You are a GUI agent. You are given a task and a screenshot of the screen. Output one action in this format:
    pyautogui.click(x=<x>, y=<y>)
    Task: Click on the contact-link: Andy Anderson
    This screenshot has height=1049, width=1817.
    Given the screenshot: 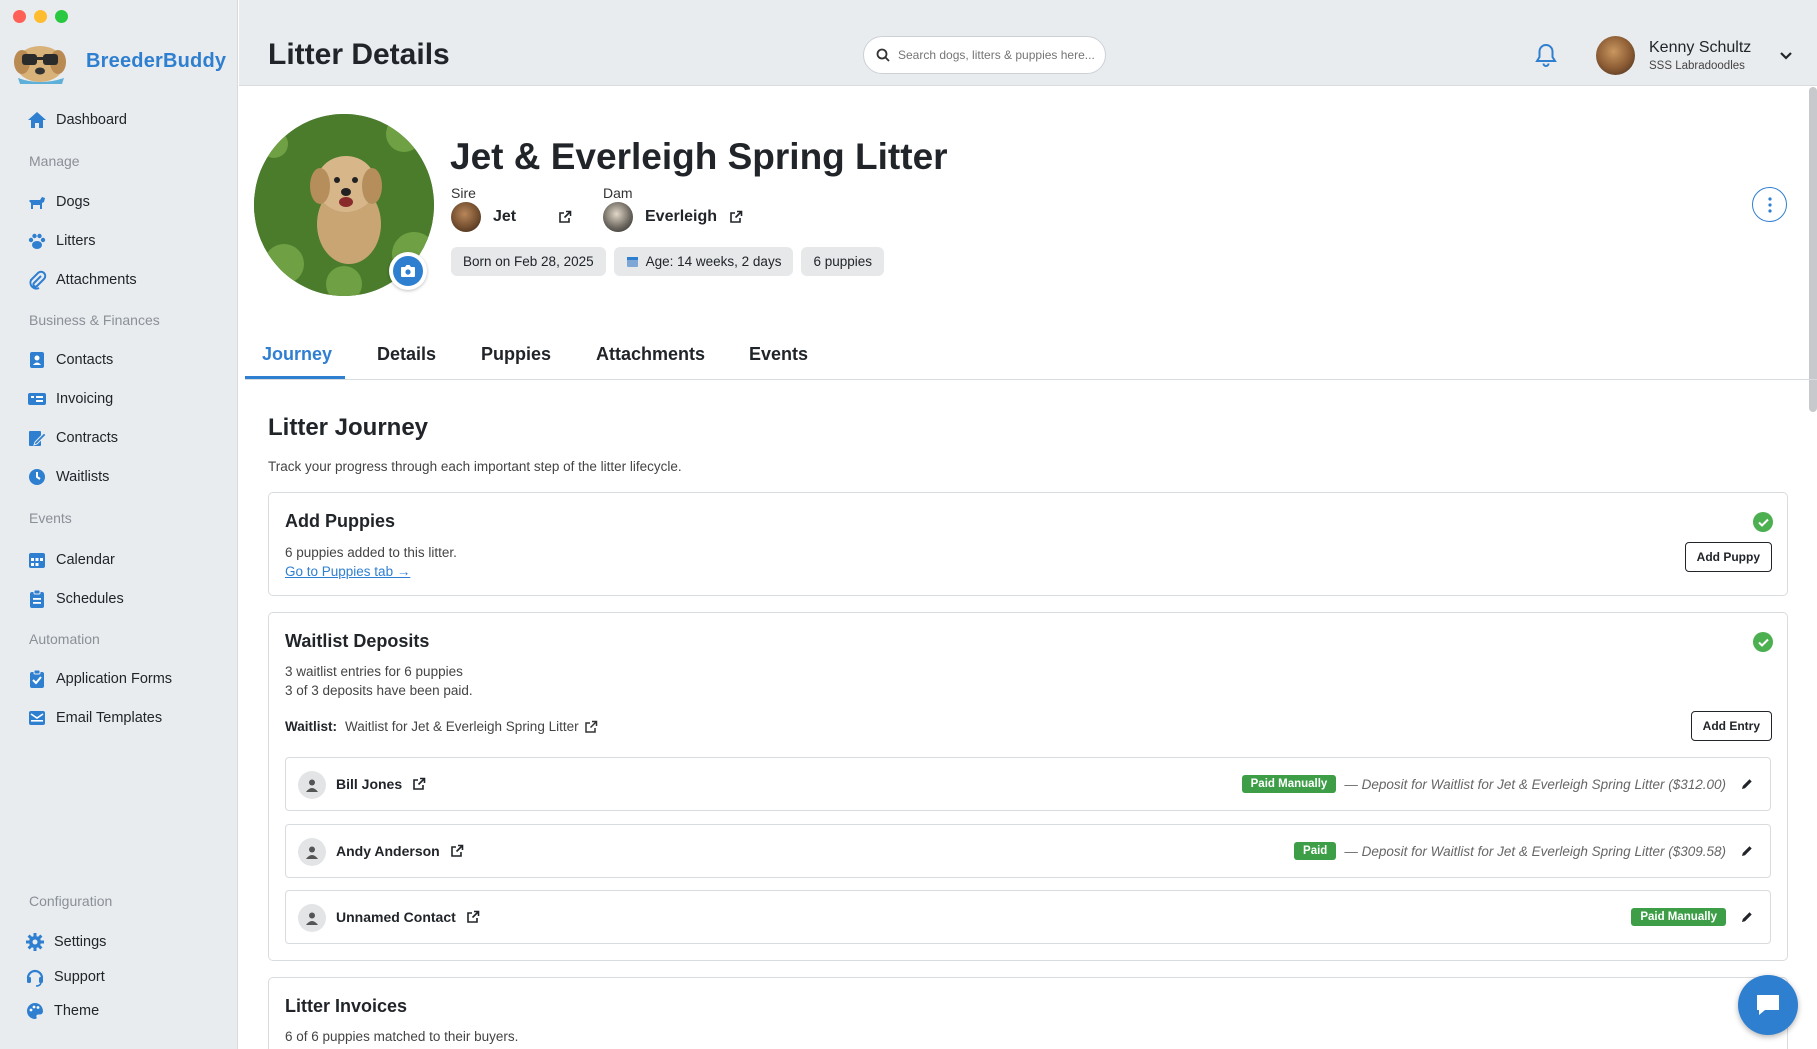 What is the action you would take?
    pyautogui.click(x=400, y=851)
    